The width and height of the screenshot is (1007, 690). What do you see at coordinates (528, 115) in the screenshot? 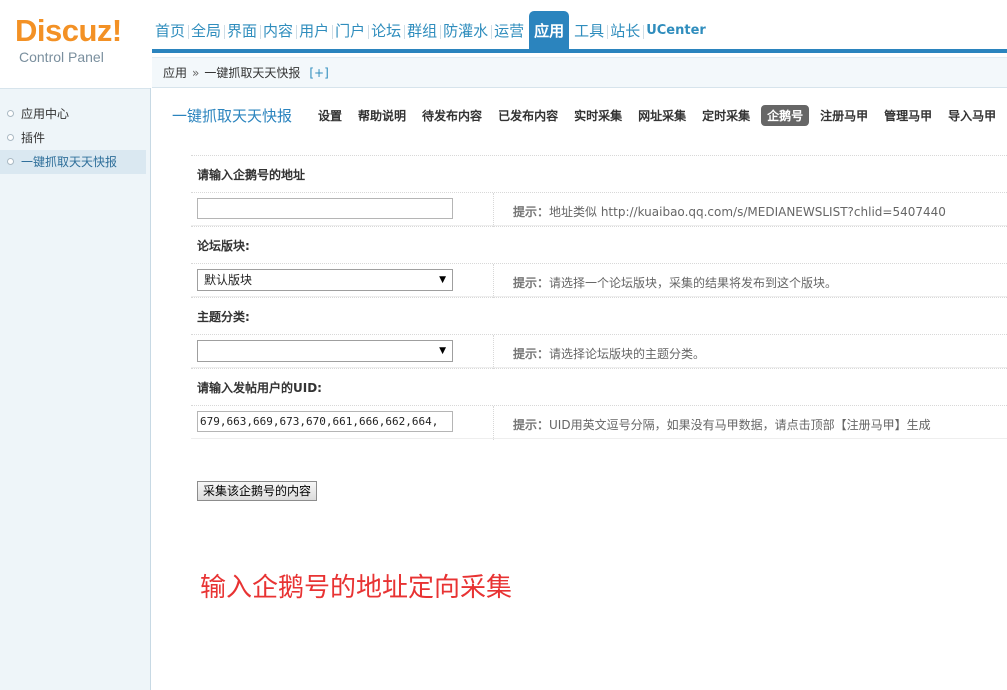
I see `tab-published: 已发布内容` at bounding box center [528, 115].